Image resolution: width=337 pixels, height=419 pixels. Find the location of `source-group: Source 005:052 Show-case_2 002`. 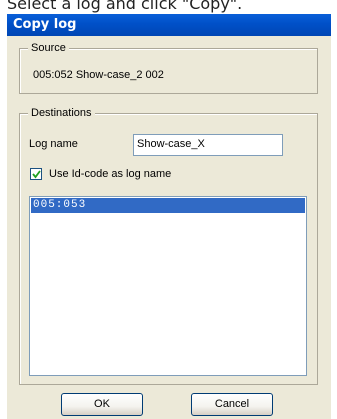

source-group: Source 005:052 Show-case_2 002 is located at coordinates (168, 68).